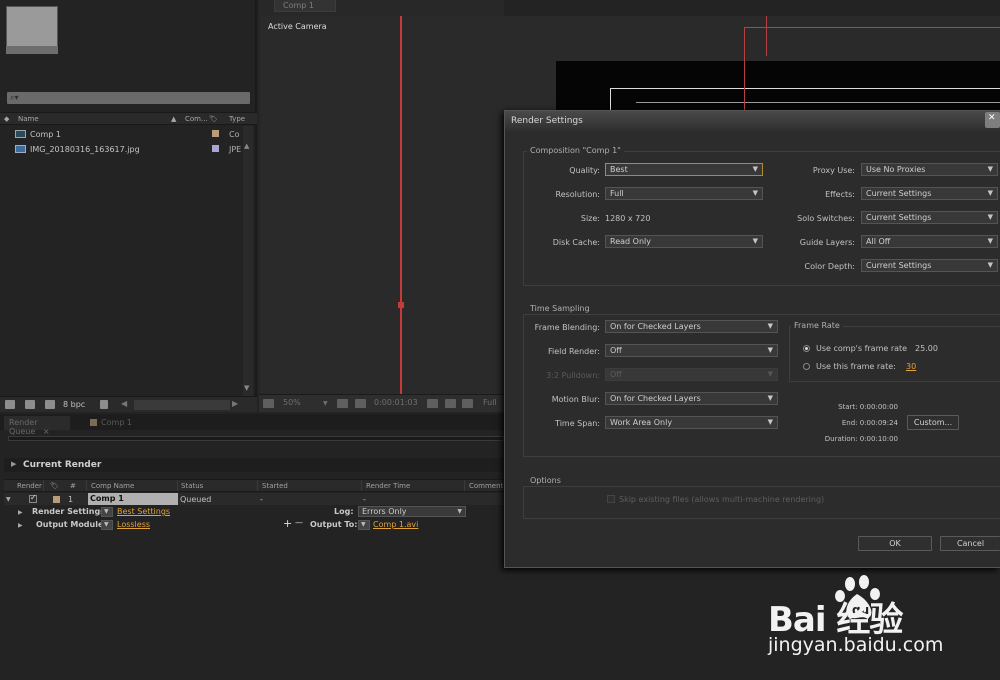 The height and width of the screenshot is (680, 1000). I want to click on effects-select: Current Settings ▼, so click(929, 193).